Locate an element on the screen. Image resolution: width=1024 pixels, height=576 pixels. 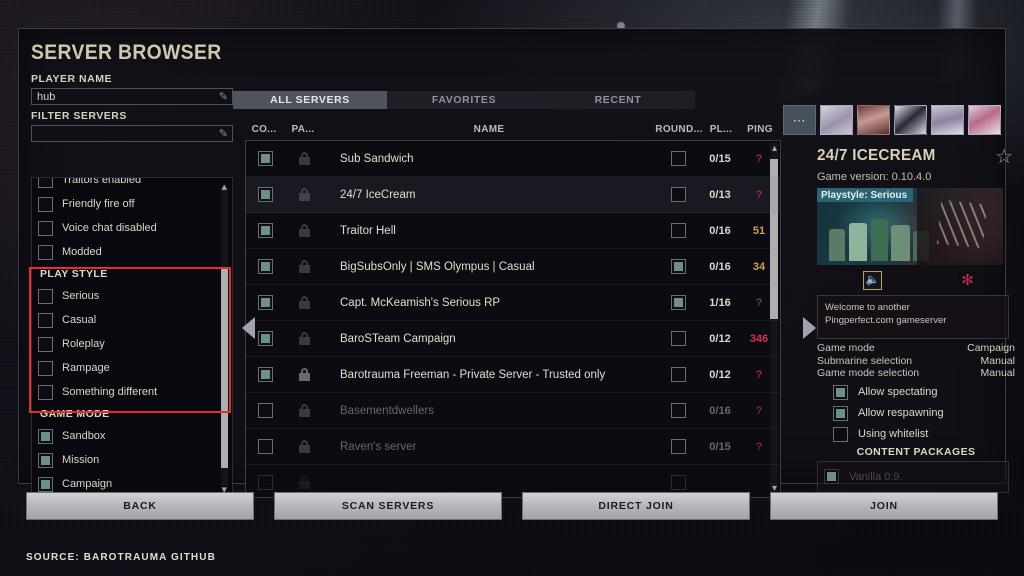
filter-row-friendly-fire-off: Friendly fire off is located at coordinates (132, 204).